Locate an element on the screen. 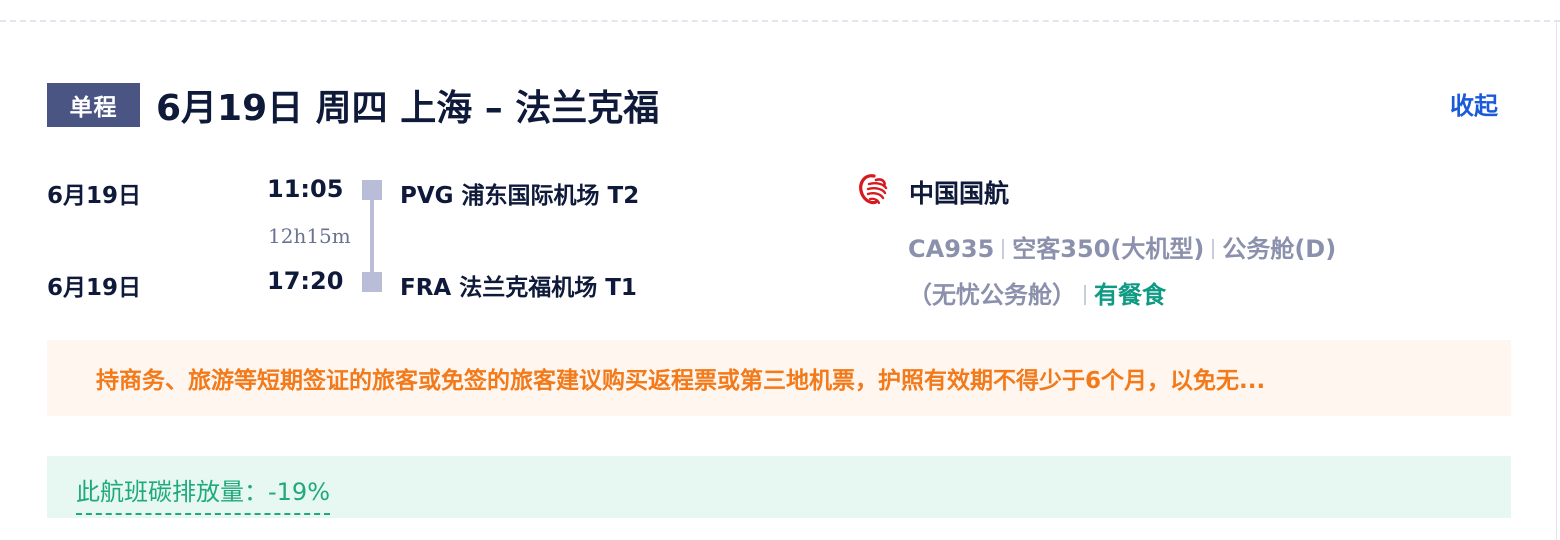 Image resolution: width=1560 pixels, height=540 pixels. arrival-airport: FRA 法兰克福机场 T1 is located at coordinates (518, 288).